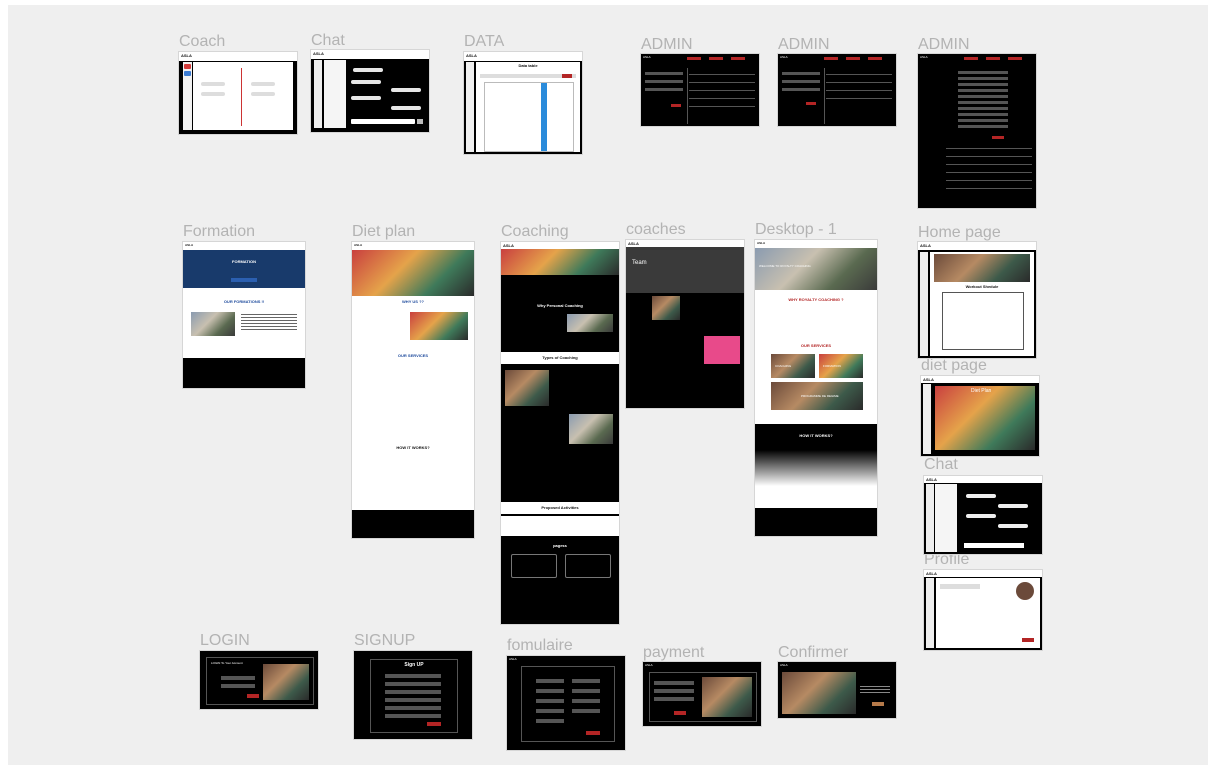 The image size is (1209, 769). What do you see at coordinates (837, 90) in the screenshot?
I see `frame-admin-2: ASLA` at bounding box center [837, 90].